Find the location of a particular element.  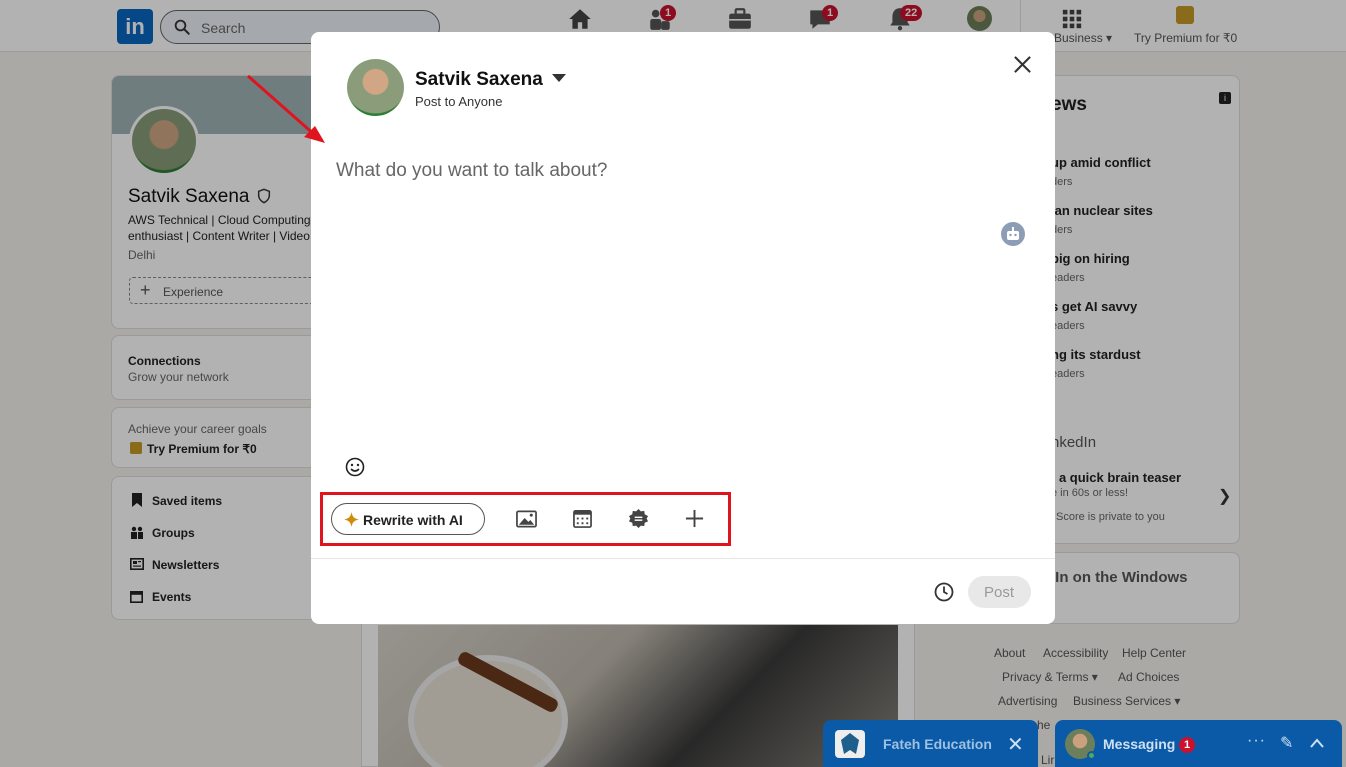

post-button: Post is located at coordinates (999, 592).